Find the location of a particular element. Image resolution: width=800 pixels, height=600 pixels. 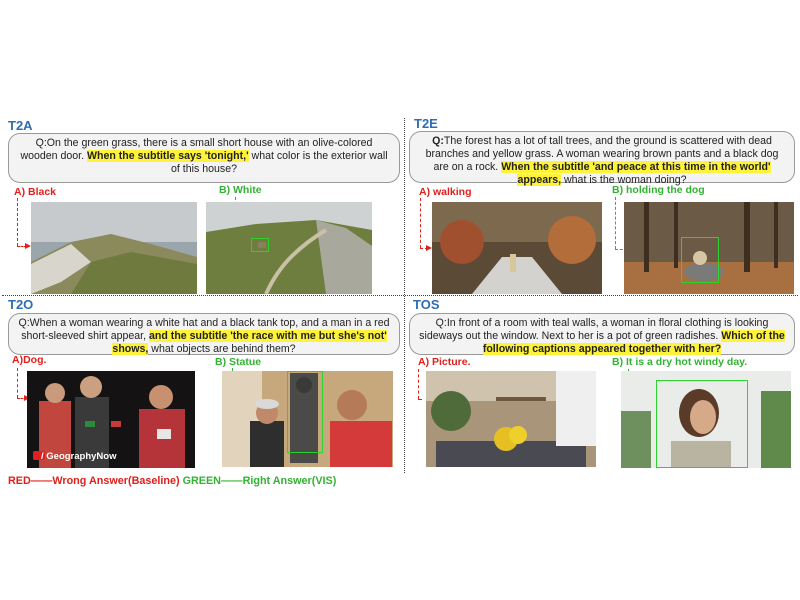

t2e-tag: T2E is located at coordinates (426, 123).